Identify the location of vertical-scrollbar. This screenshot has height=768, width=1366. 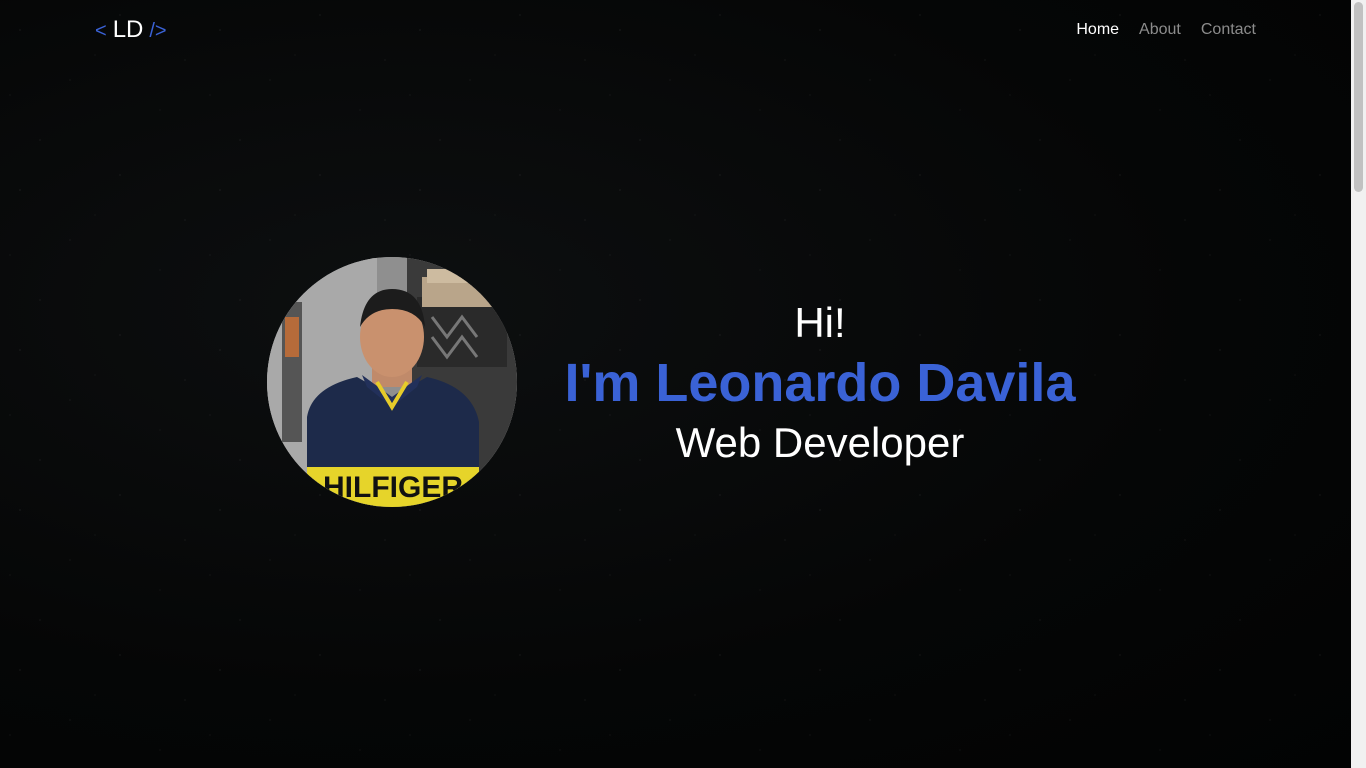
(1358, 384).